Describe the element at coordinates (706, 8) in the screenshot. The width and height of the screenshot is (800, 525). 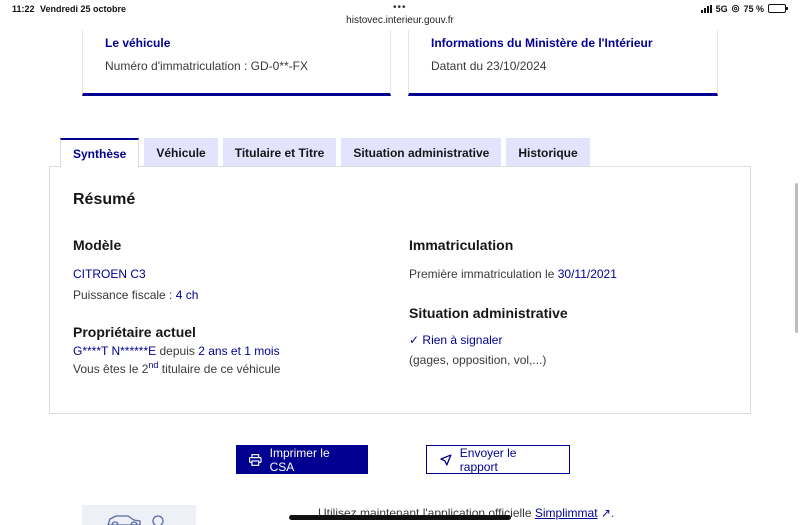
I see `signal-icon` at that location.